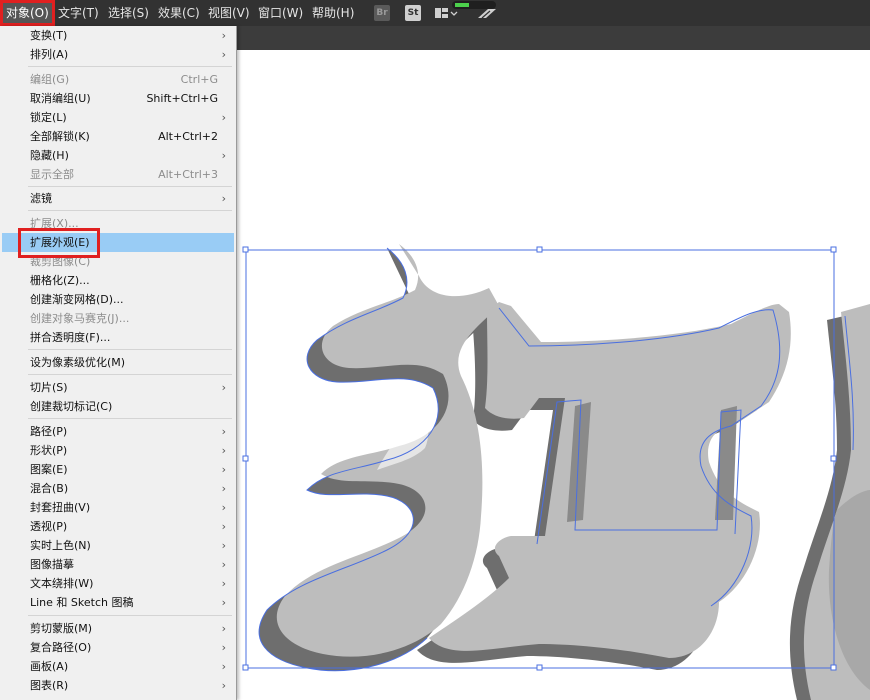 The width and height of the screenshot is (870, 700). Describe the element at coordinates (118, 431) in the screenshot. I see `menu-item-path: 路径(P) ›` at that location.